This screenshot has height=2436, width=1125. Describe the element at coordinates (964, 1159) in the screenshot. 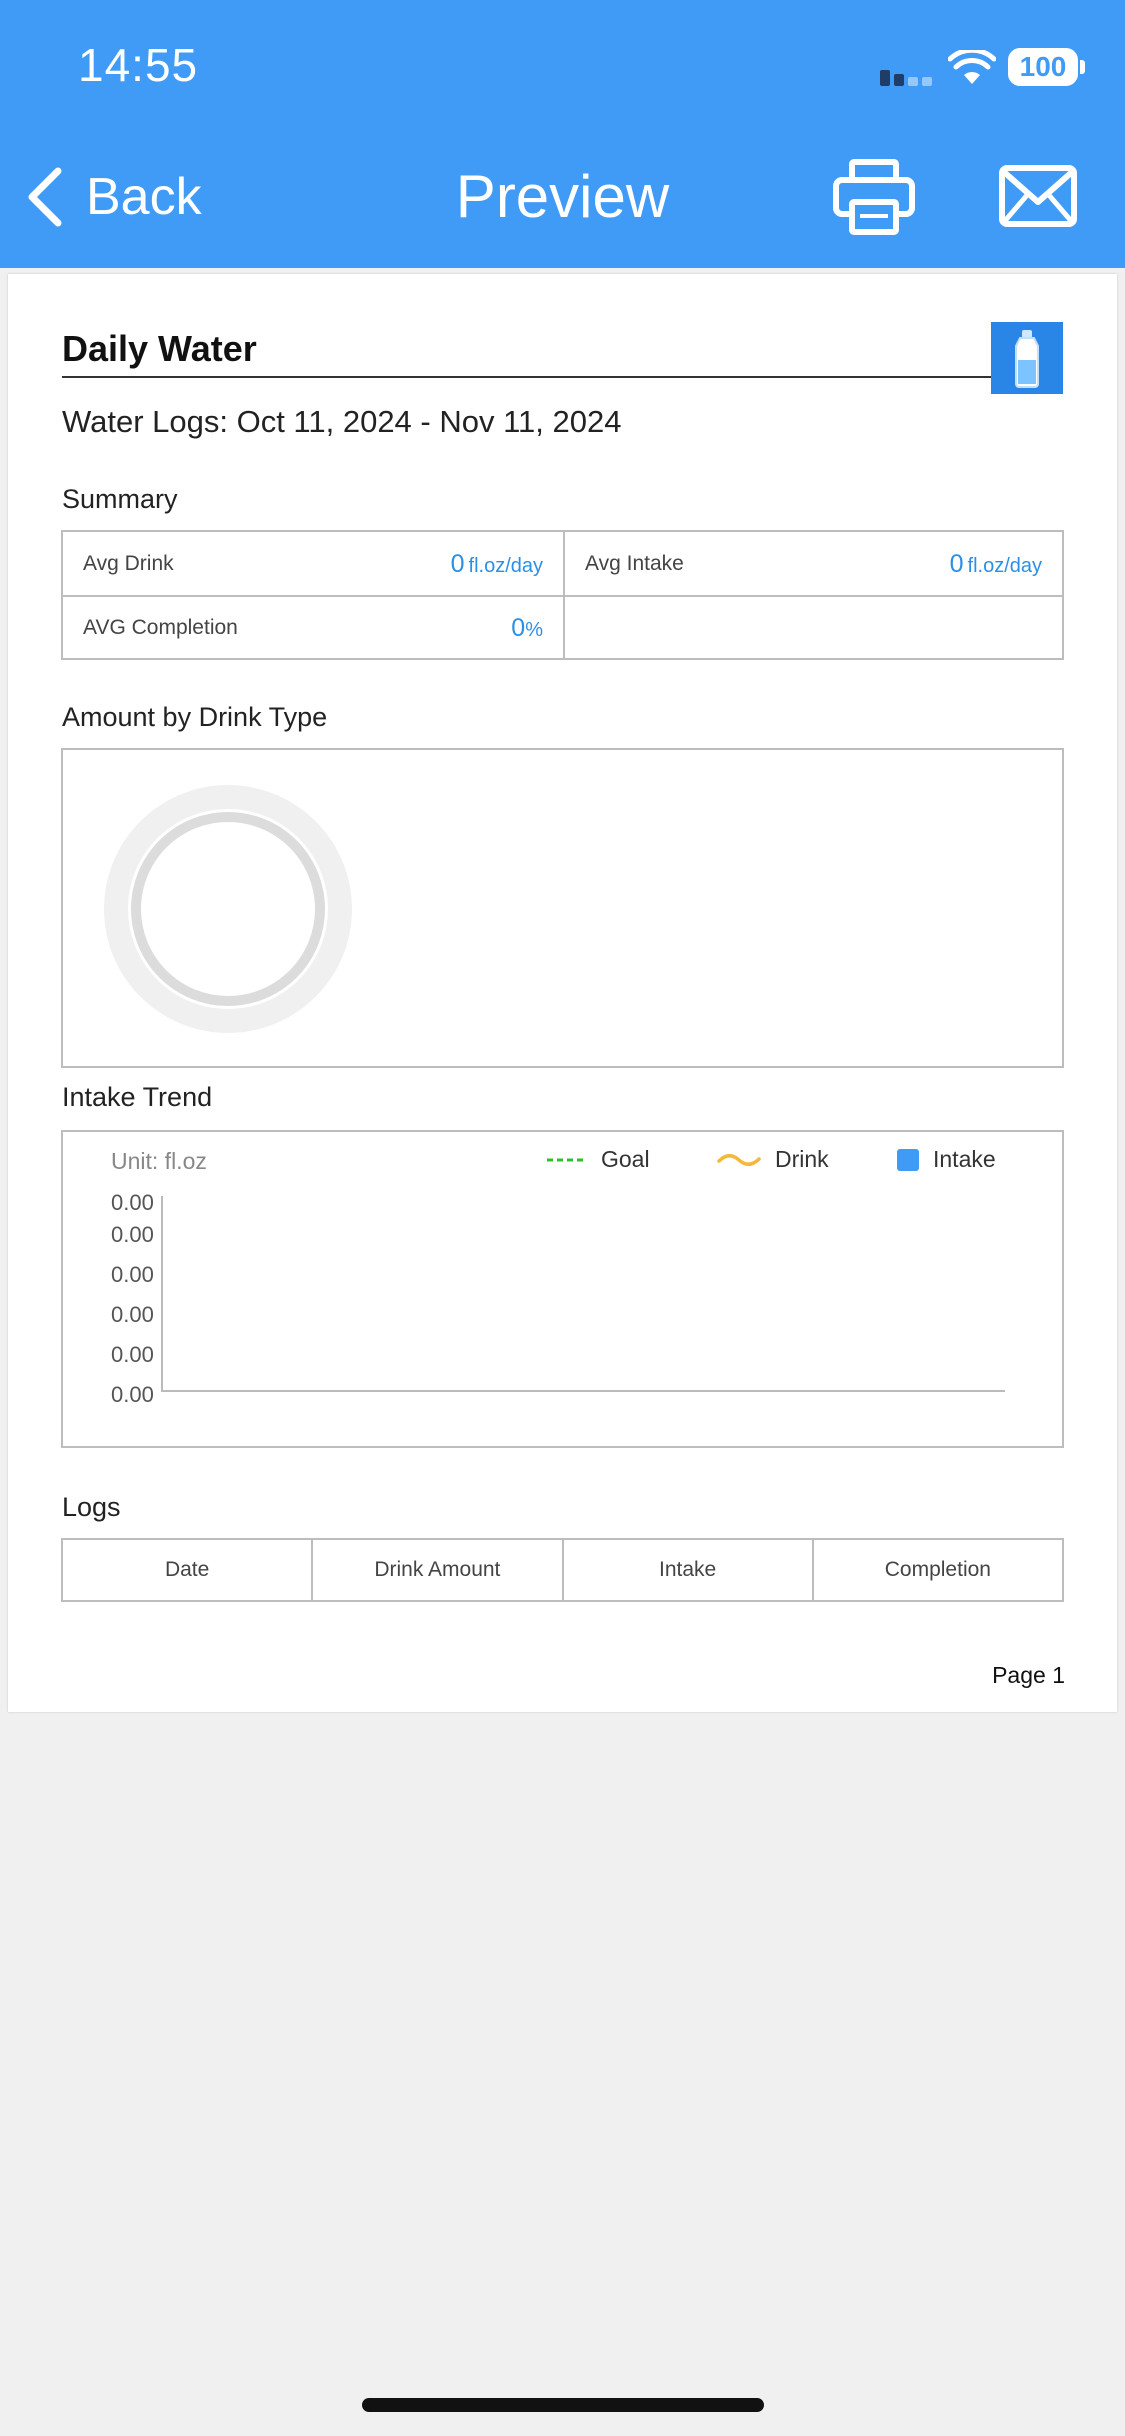

I see `legend-intake-label: Intake` at that location.